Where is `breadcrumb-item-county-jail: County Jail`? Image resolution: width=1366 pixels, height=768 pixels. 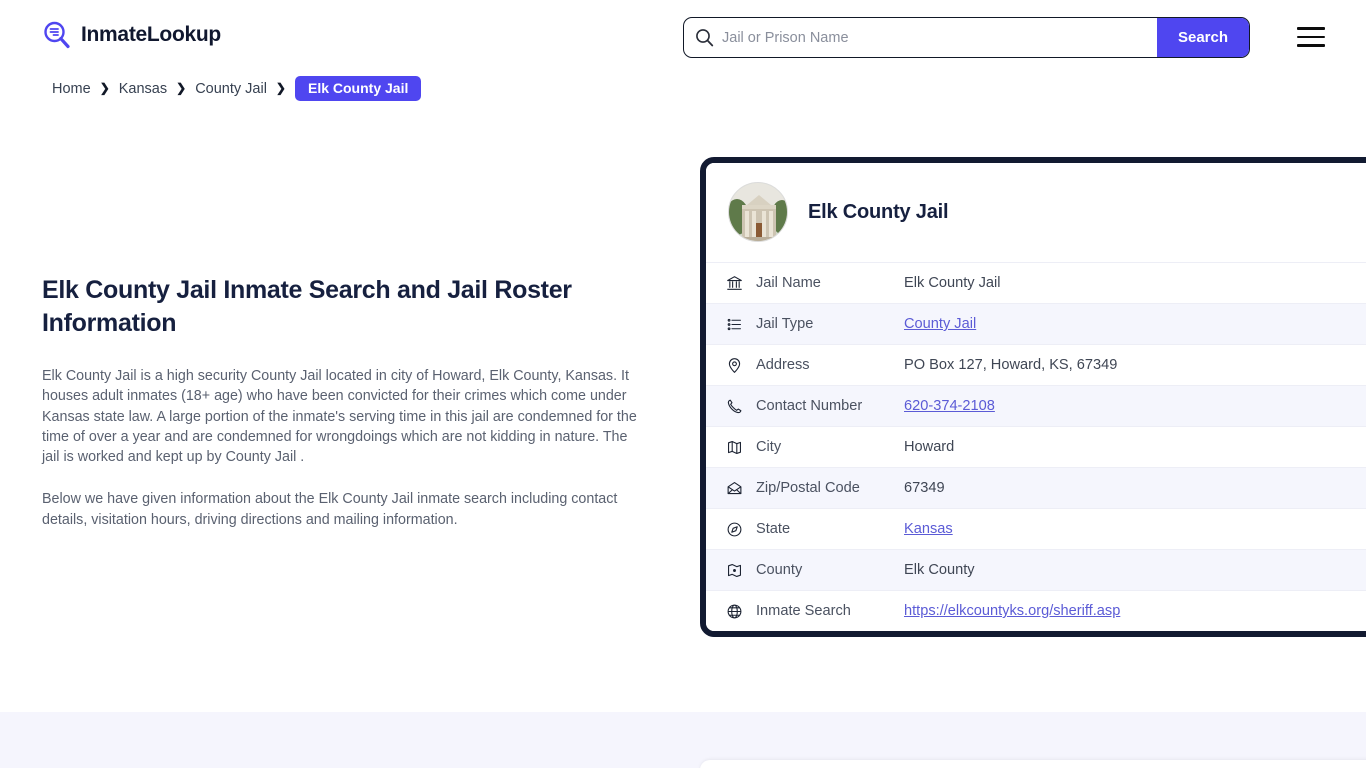
breadcrumb-item-county-jail: County Jail is located at coordinates (231, 89).